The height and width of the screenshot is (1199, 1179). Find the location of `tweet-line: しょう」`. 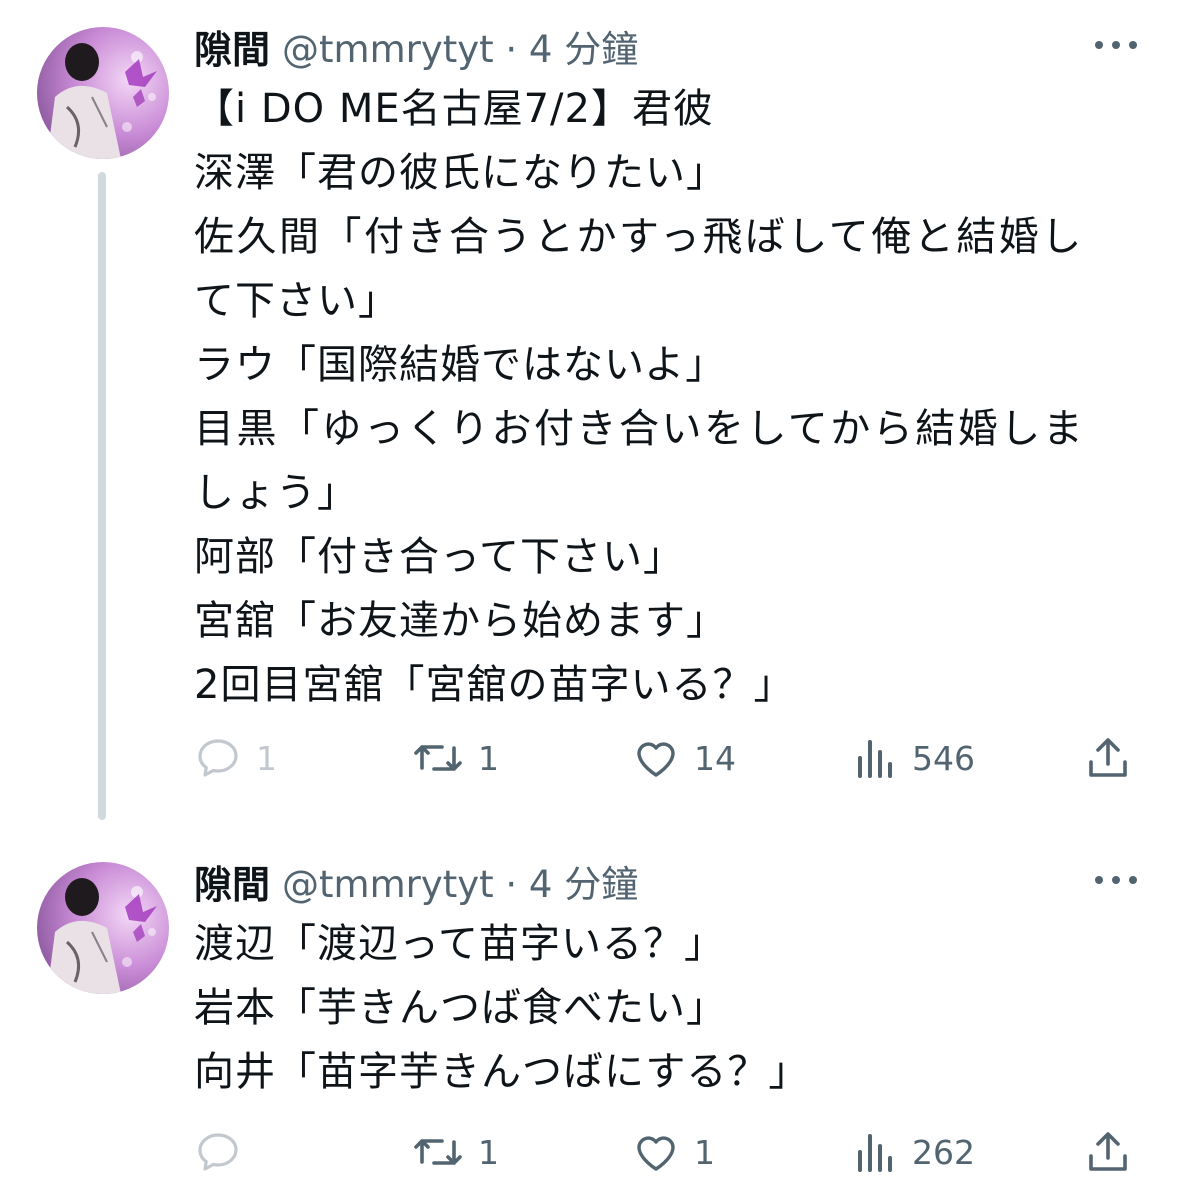

tweet-line: しょう」 is located at coordinates (276, 493).